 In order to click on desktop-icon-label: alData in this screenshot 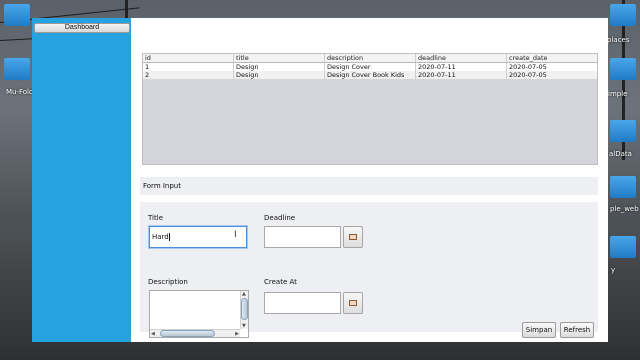, I will do `click(620, 154)`.